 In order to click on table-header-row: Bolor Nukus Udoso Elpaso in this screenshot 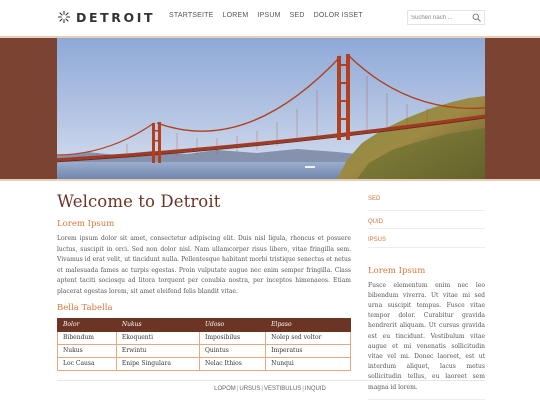, I will do `click(204, 324)`.